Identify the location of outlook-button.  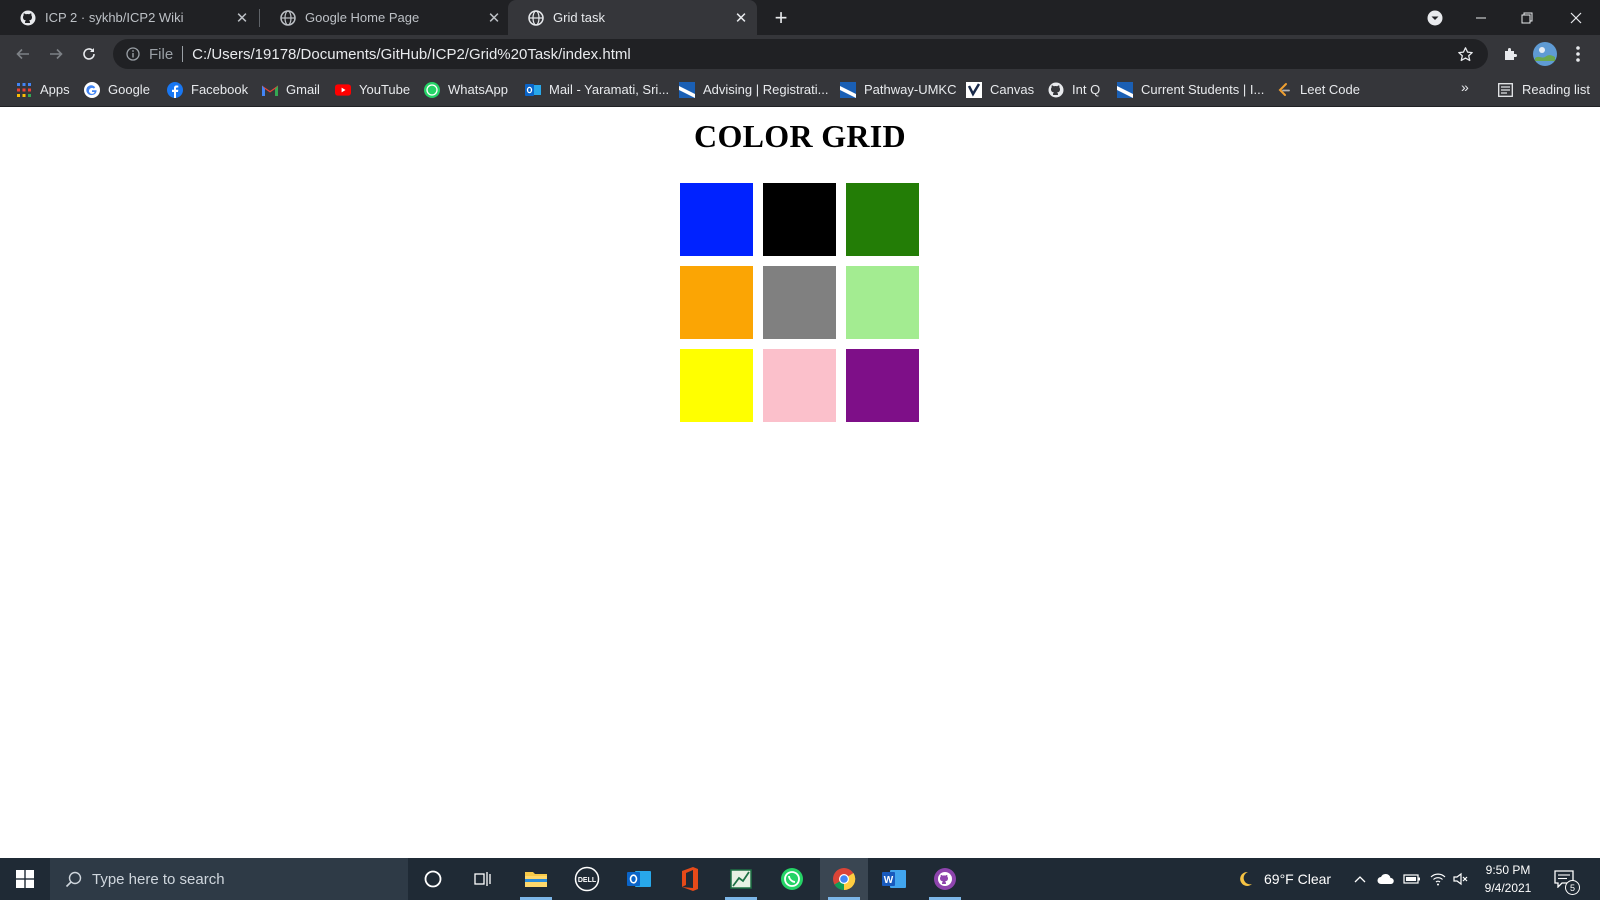
(639, 879).